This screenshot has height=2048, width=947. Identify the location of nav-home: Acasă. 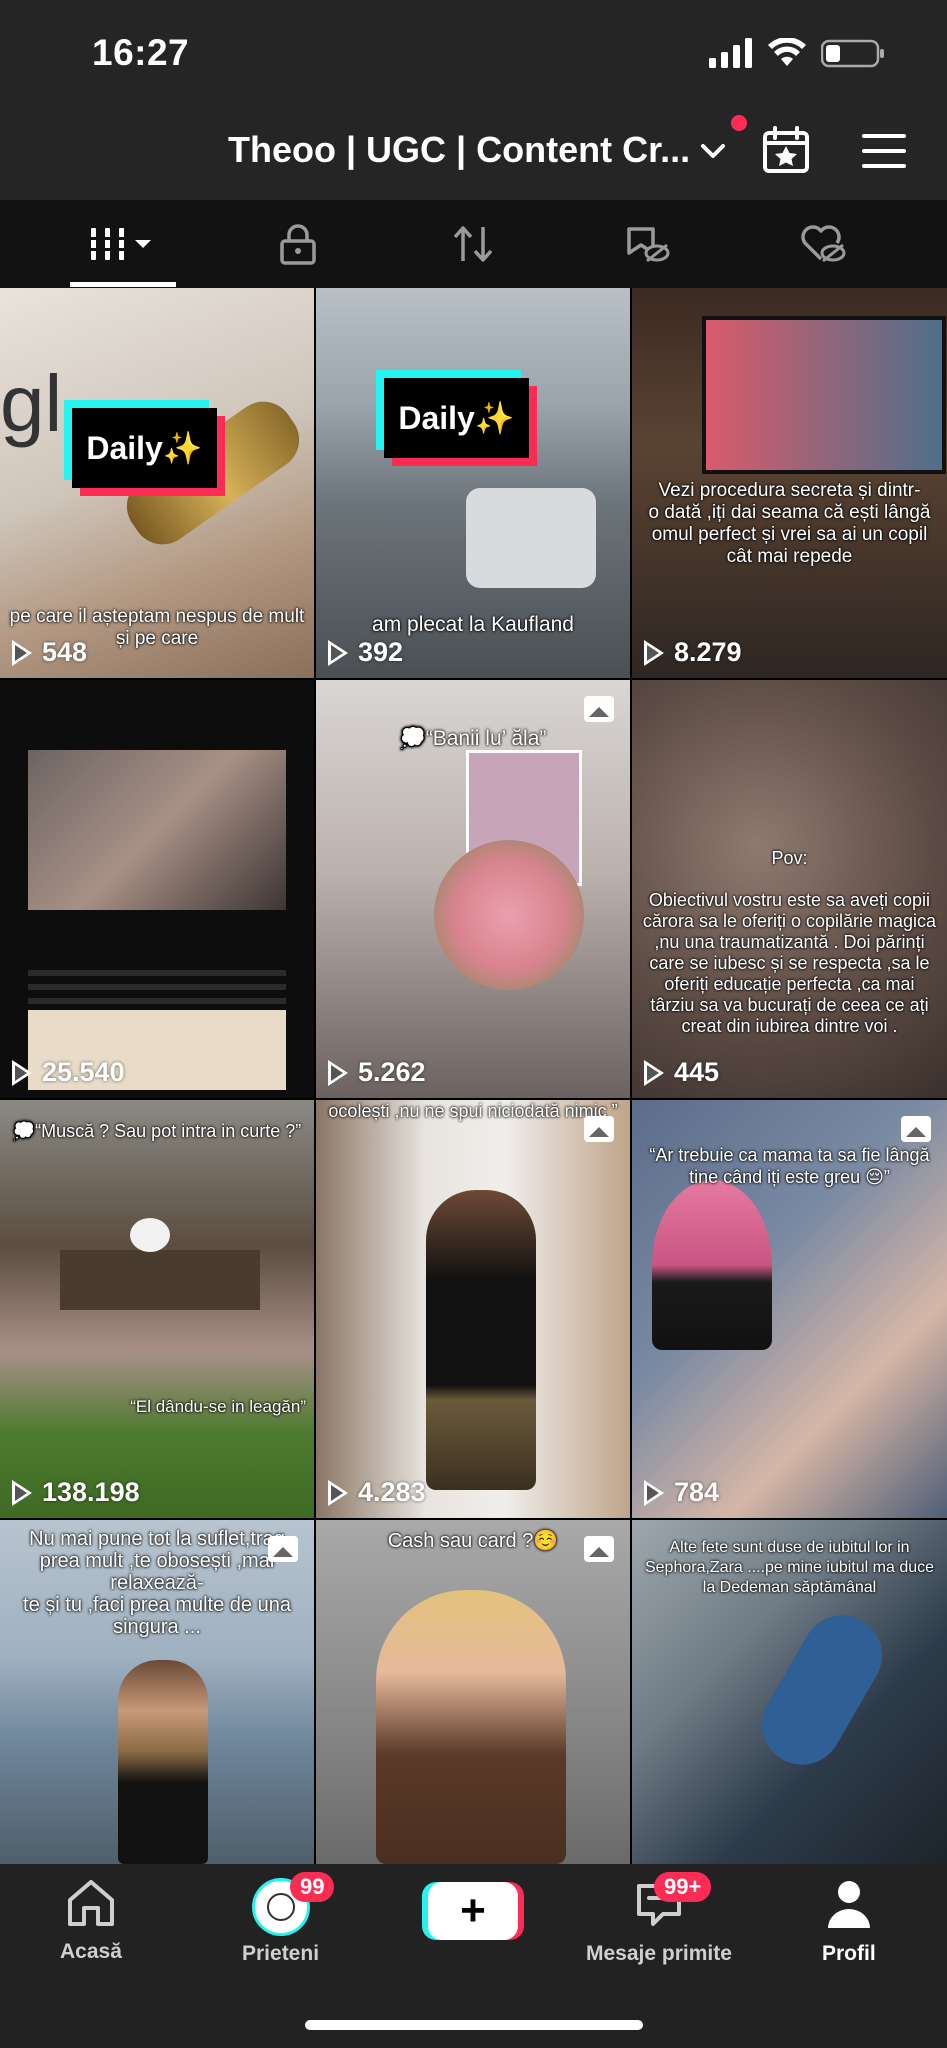
(91, 1921).